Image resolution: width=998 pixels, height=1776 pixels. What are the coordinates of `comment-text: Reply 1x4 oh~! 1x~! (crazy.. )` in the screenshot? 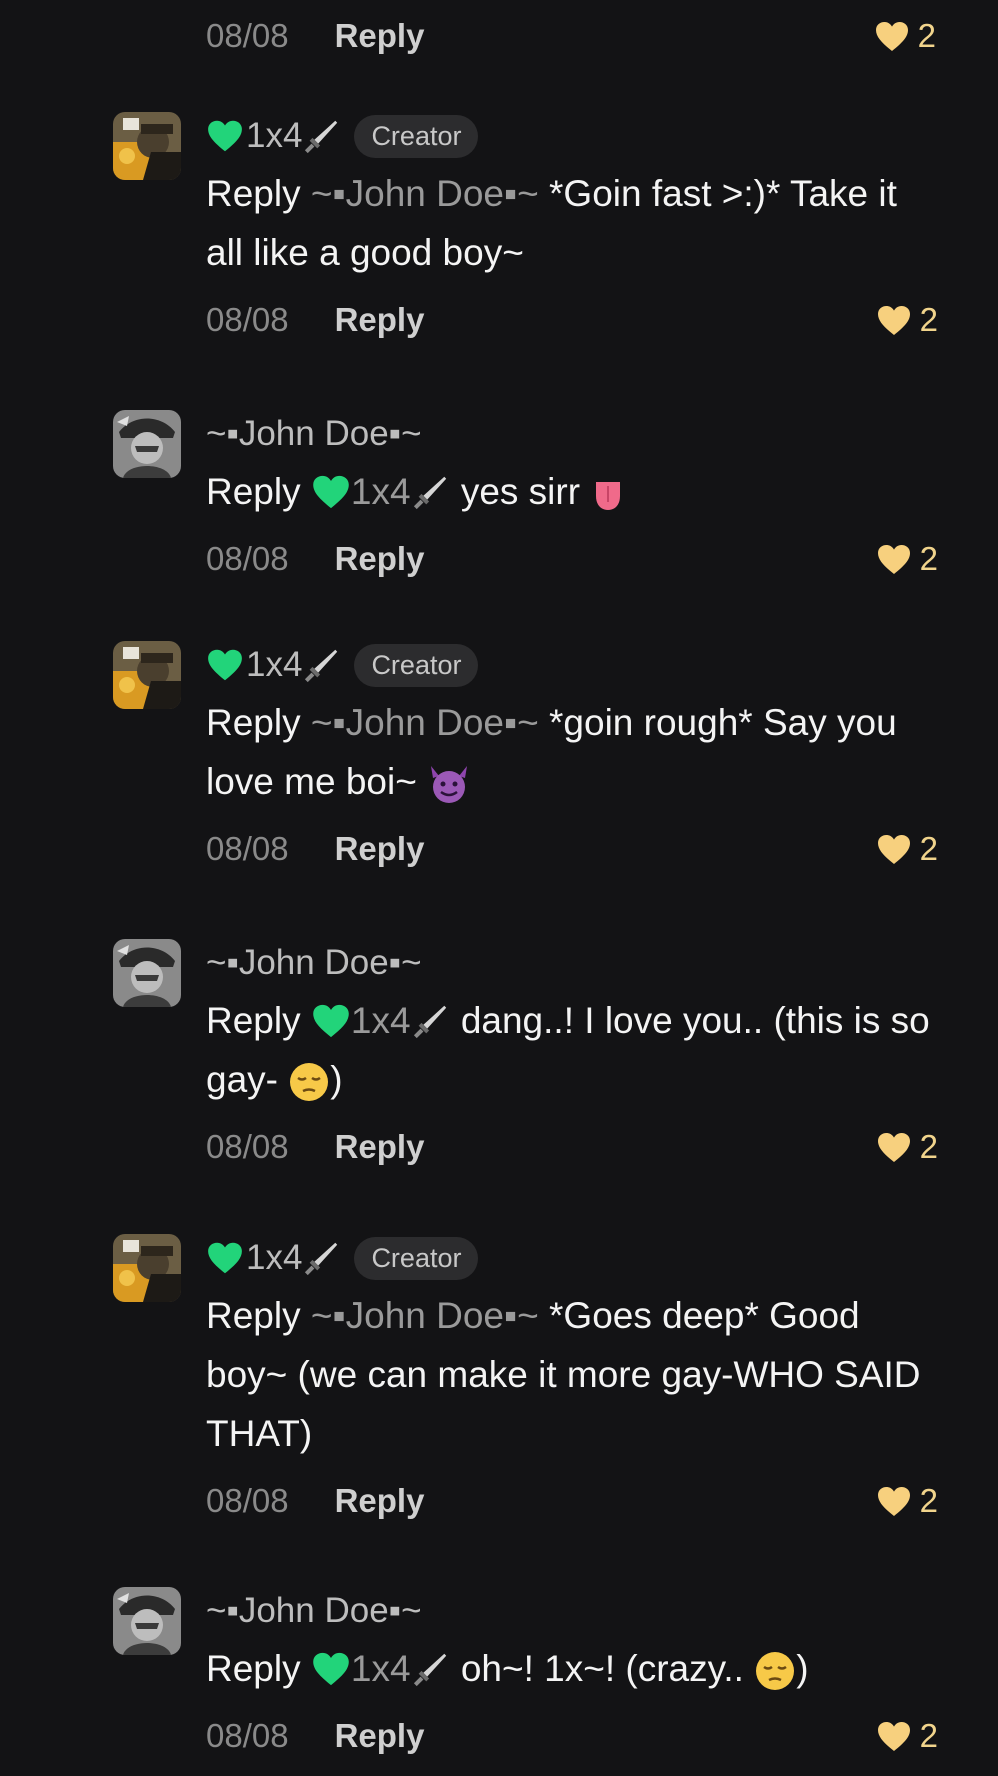 It's located at (572, 1668).